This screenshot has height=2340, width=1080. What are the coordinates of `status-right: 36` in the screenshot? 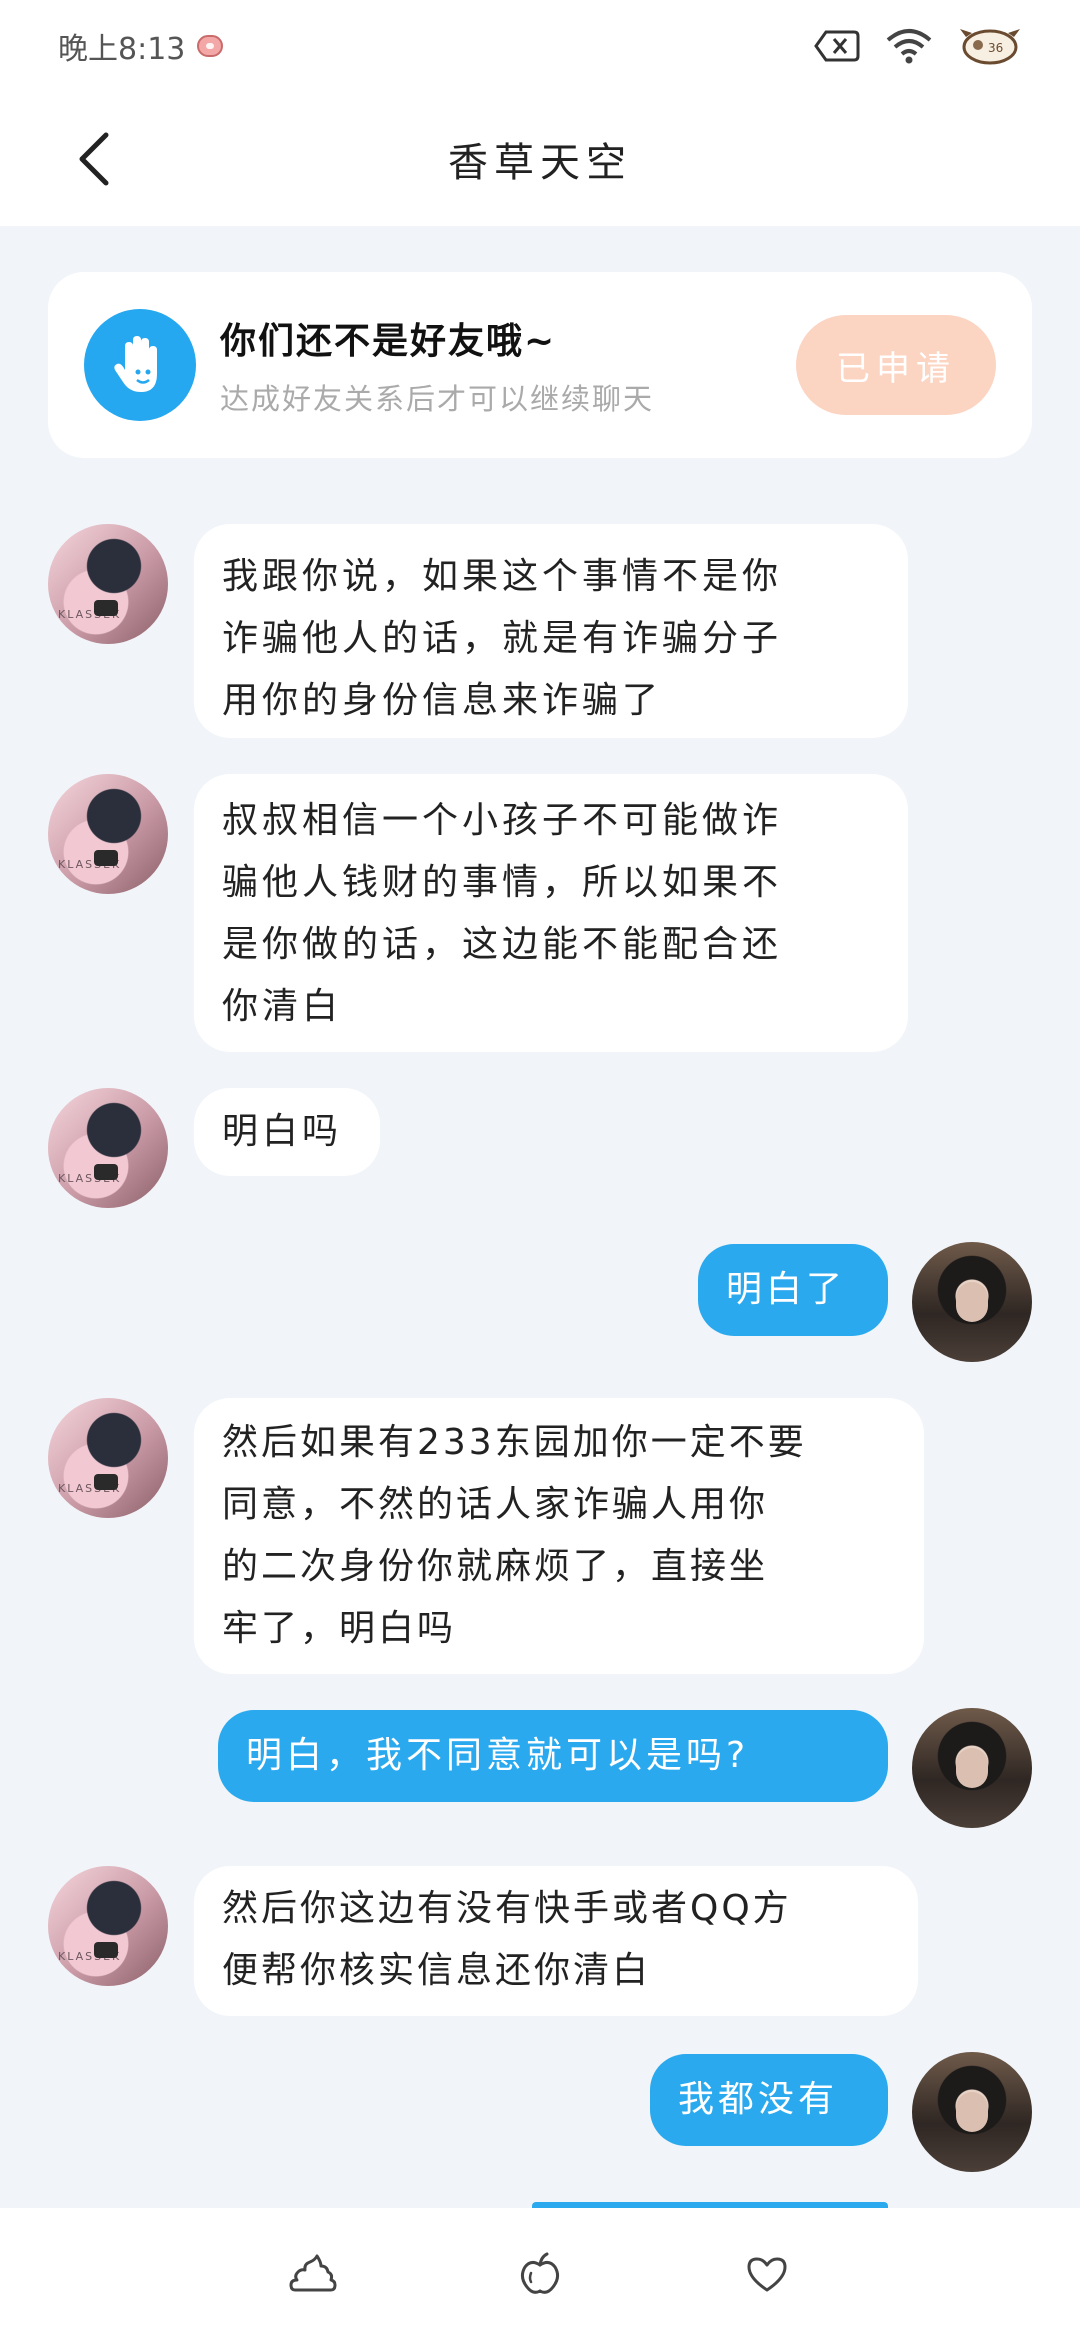 It's located at (918, 46).